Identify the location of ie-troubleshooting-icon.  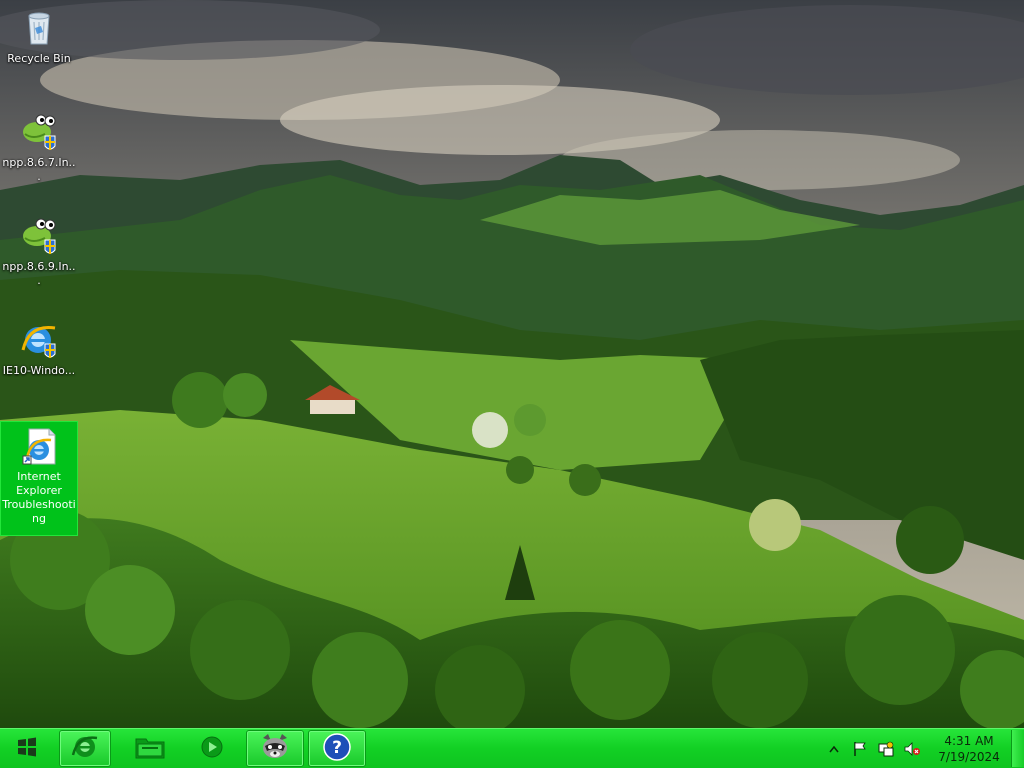
(39, 446).